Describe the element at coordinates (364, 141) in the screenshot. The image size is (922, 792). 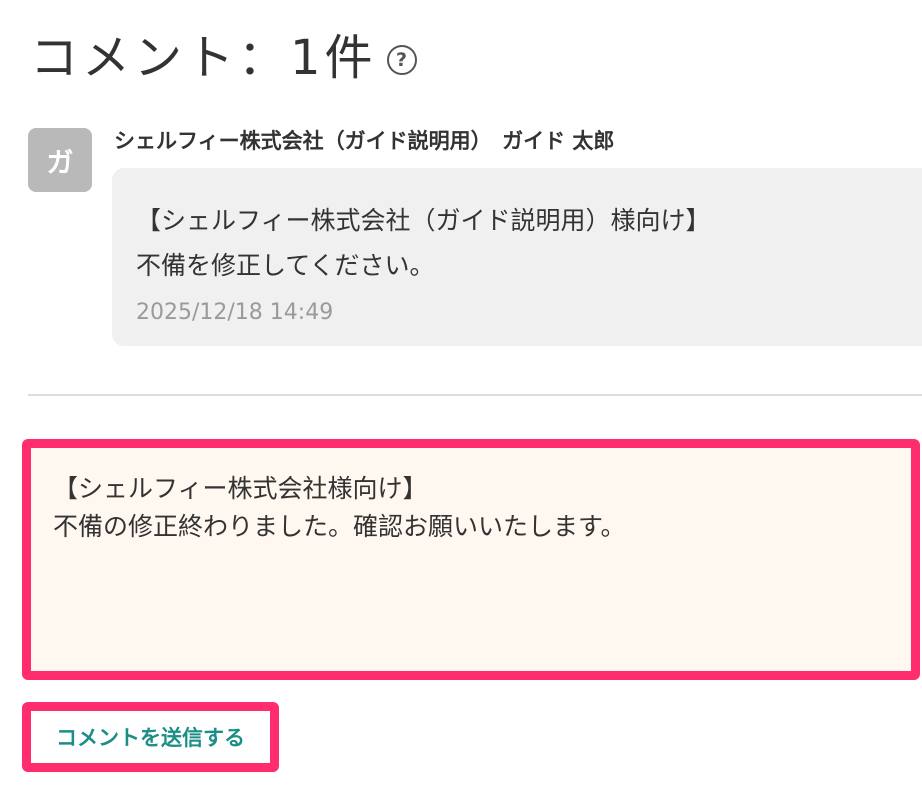
I see `comment-author: シェルフィー株式会社（ガイド説明用） ガイド 太郎` at that location.